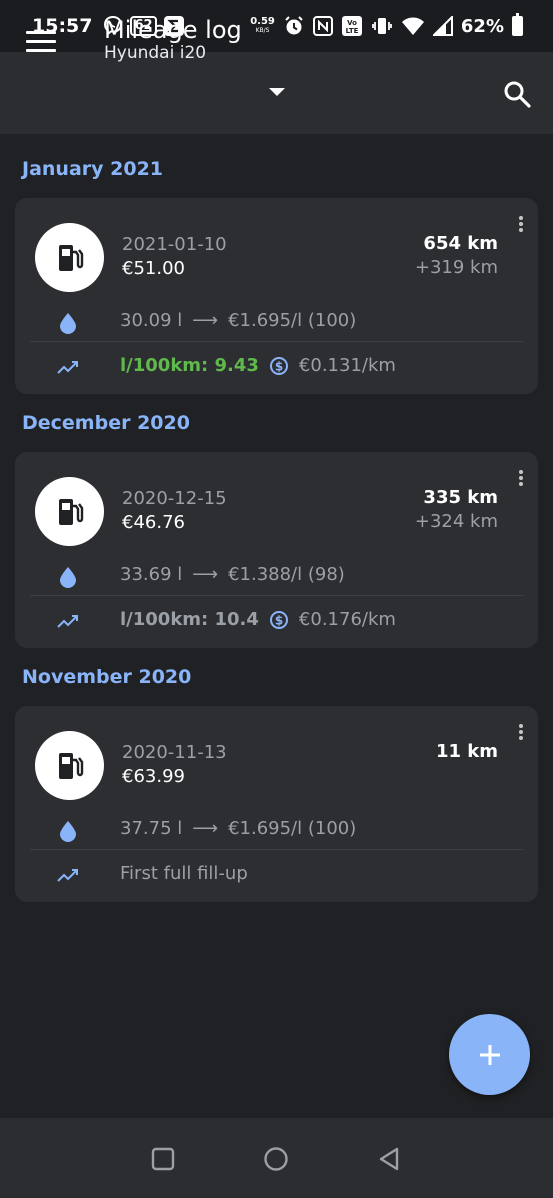 The width and height of the screenshot is (553, 1198). I want to click on fill-up-note: First full fill-up, so click(184, 873).